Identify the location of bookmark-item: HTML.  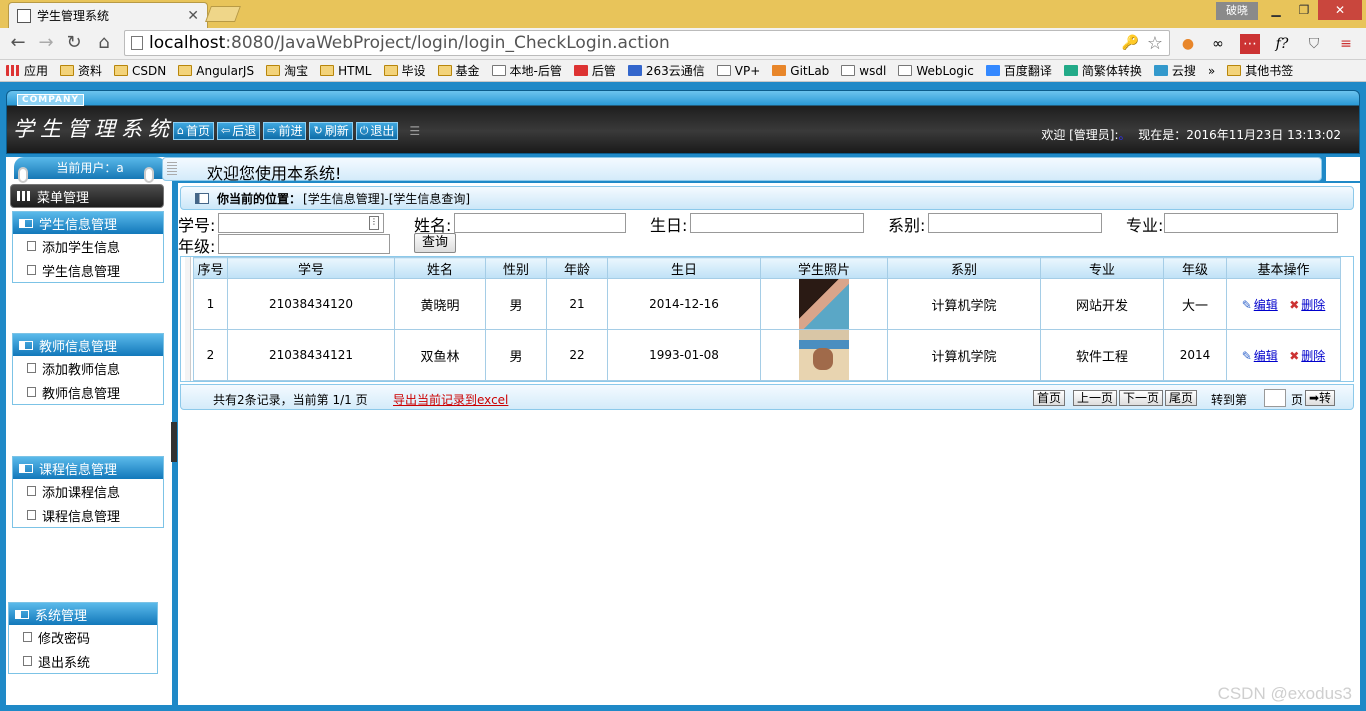
(346, 71).